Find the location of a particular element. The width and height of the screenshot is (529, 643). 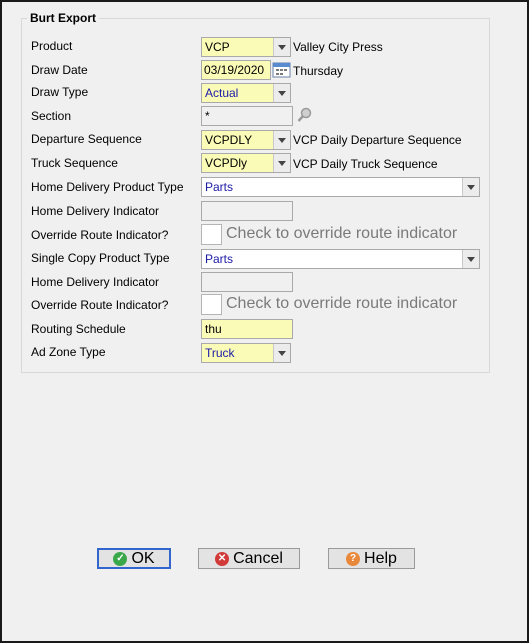

draw-date-input: 03/19/2020 is located at coordinates (236, 70).